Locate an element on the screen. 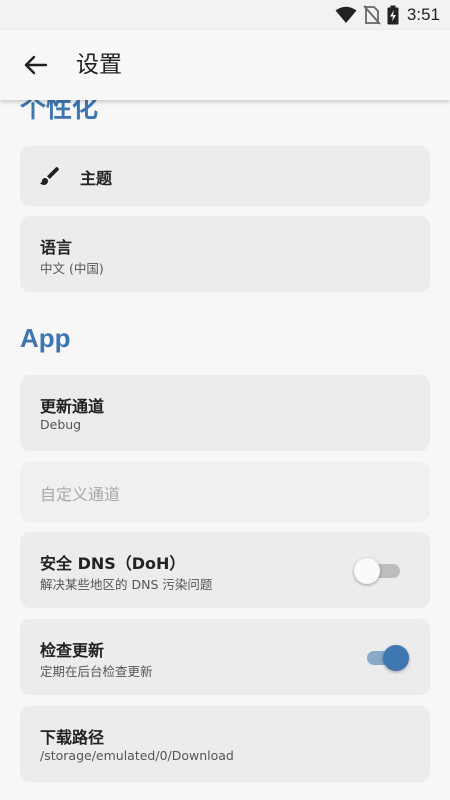 Image resolution: width=450 pixels, height=800 pixels. check-updates-item: 检查更新 定期在后台检查更新 is located at coordinates (225, 657).